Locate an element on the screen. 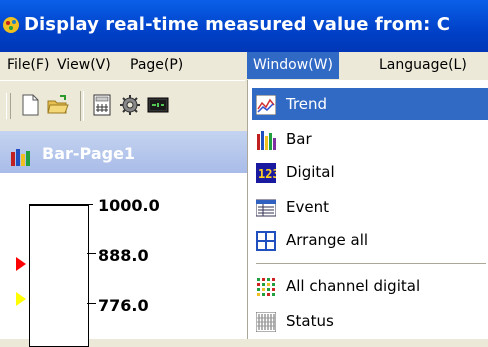  scale-label-mid: 888.0 is located at coordinates (123, 255).